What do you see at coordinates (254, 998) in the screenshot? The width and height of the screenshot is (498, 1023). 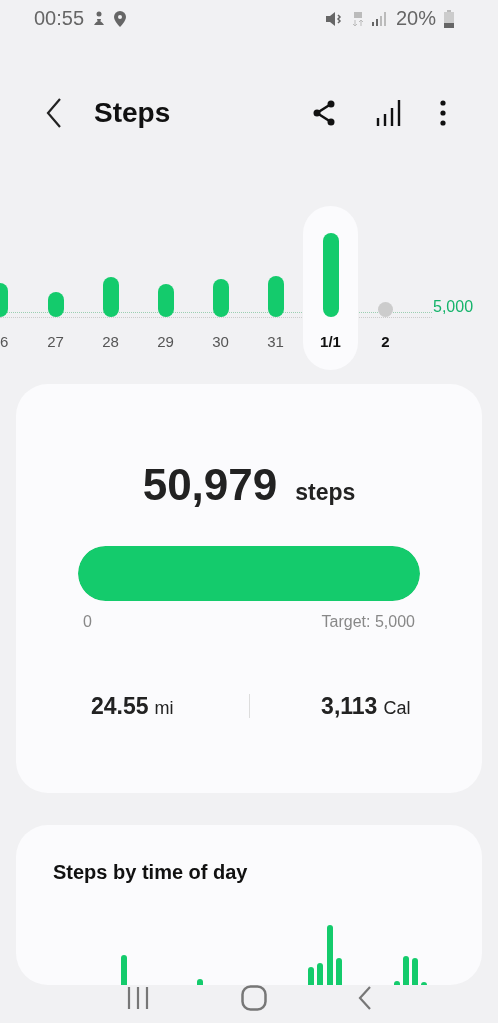 I see `home-icon` at bounding box center [254, 998].